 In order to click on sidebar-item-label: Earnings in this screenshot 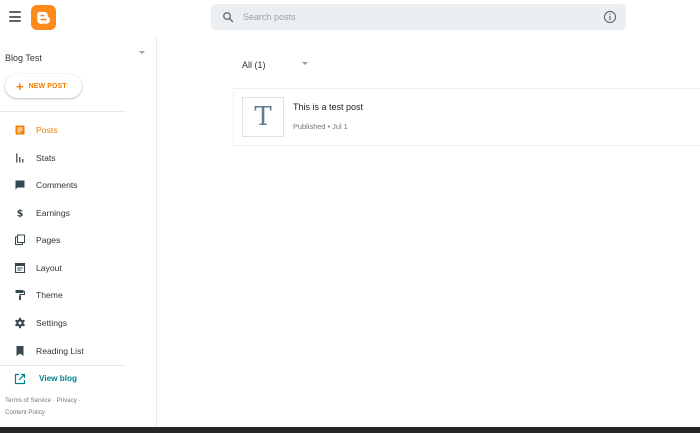, I will do `click(53, 213)`.